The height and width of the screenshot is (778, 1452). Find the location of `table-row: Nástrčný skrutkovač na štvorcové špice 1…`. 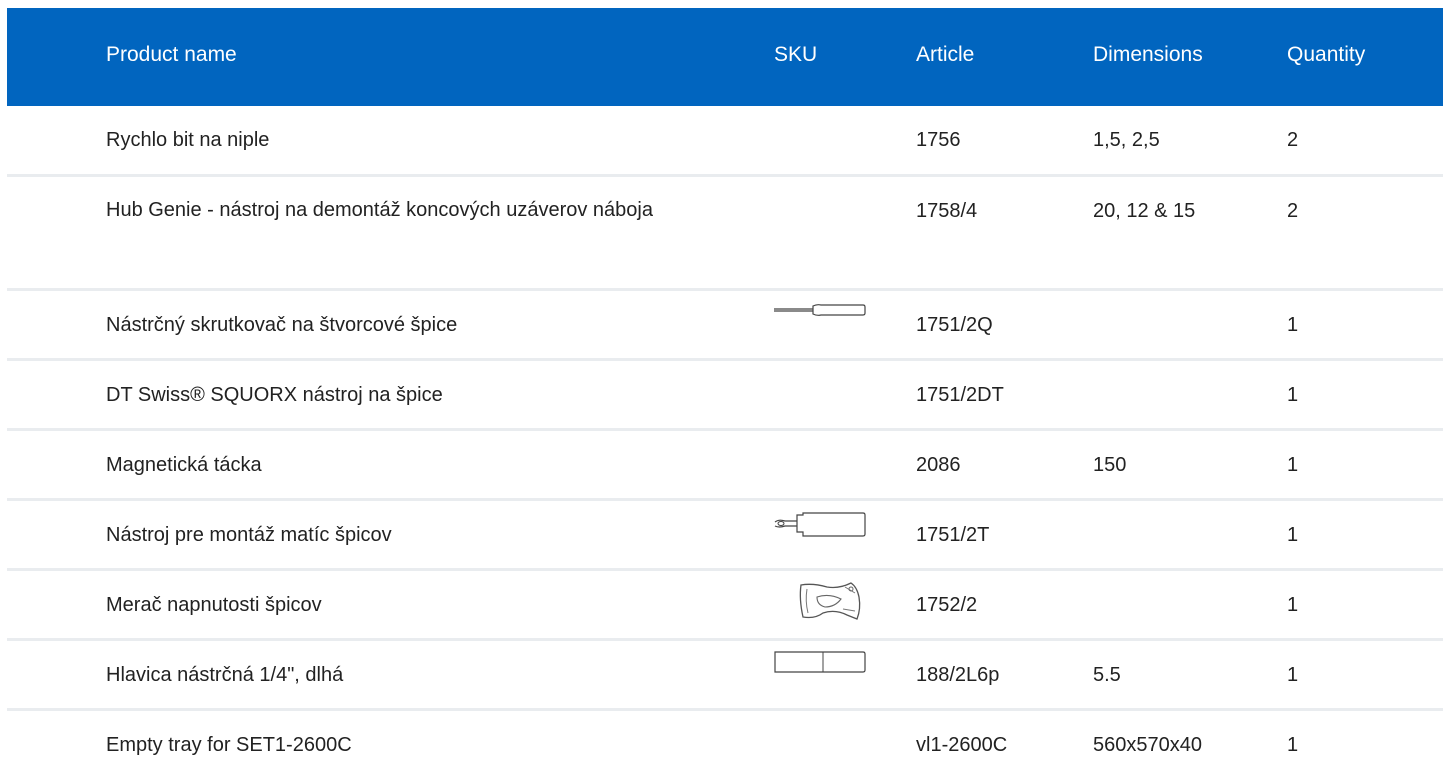

table-row: Nástrčný skrutkovač na štvorcové špice 1… is located at coordinates (725, 326).